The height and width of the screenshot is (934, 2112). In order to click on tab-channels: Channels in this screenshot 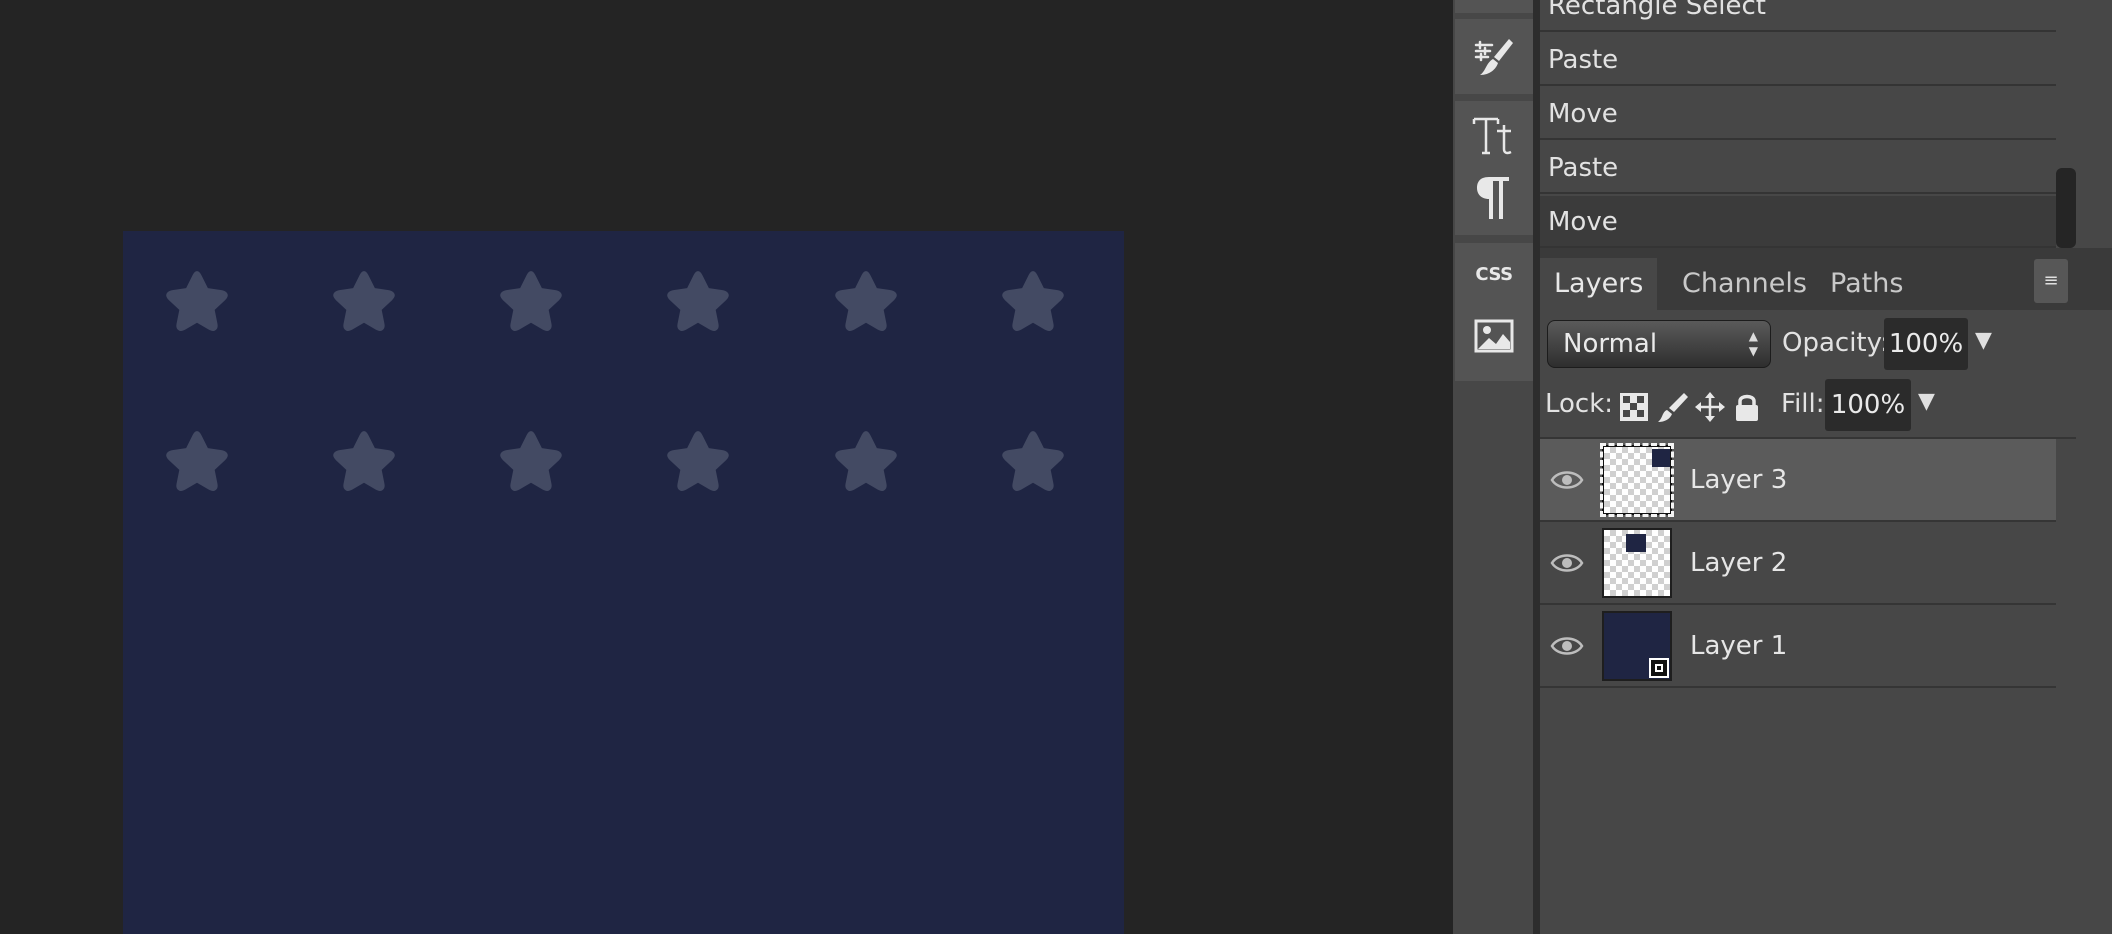, I will do `click(1744, 284)`.